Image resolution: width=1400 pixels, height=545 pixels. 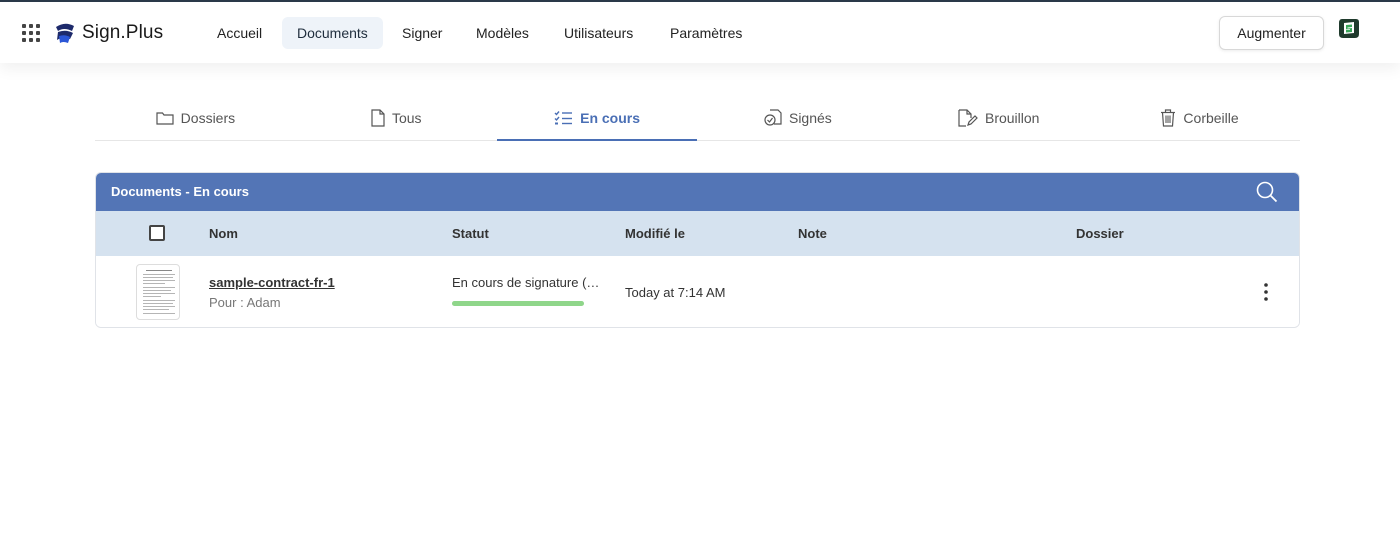 I want to click on nav-documents: Documents, so click(x=332, y=33).